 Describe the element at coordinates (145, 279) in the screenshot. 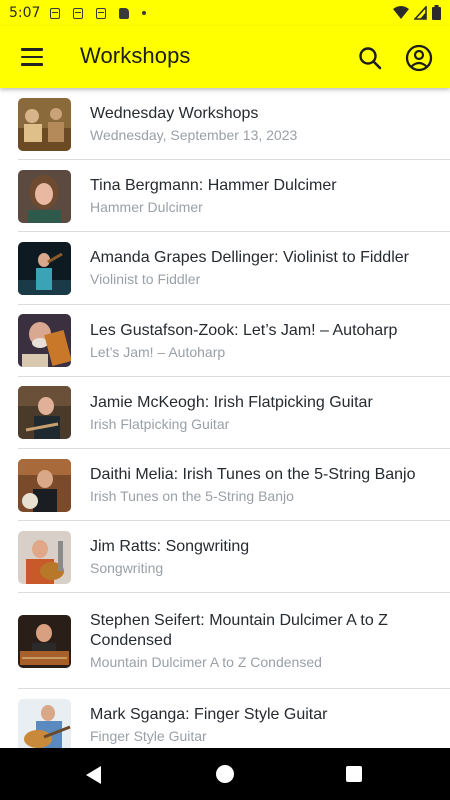

I see `workshop-subtitle: Violinist to Fiddler` at that location.